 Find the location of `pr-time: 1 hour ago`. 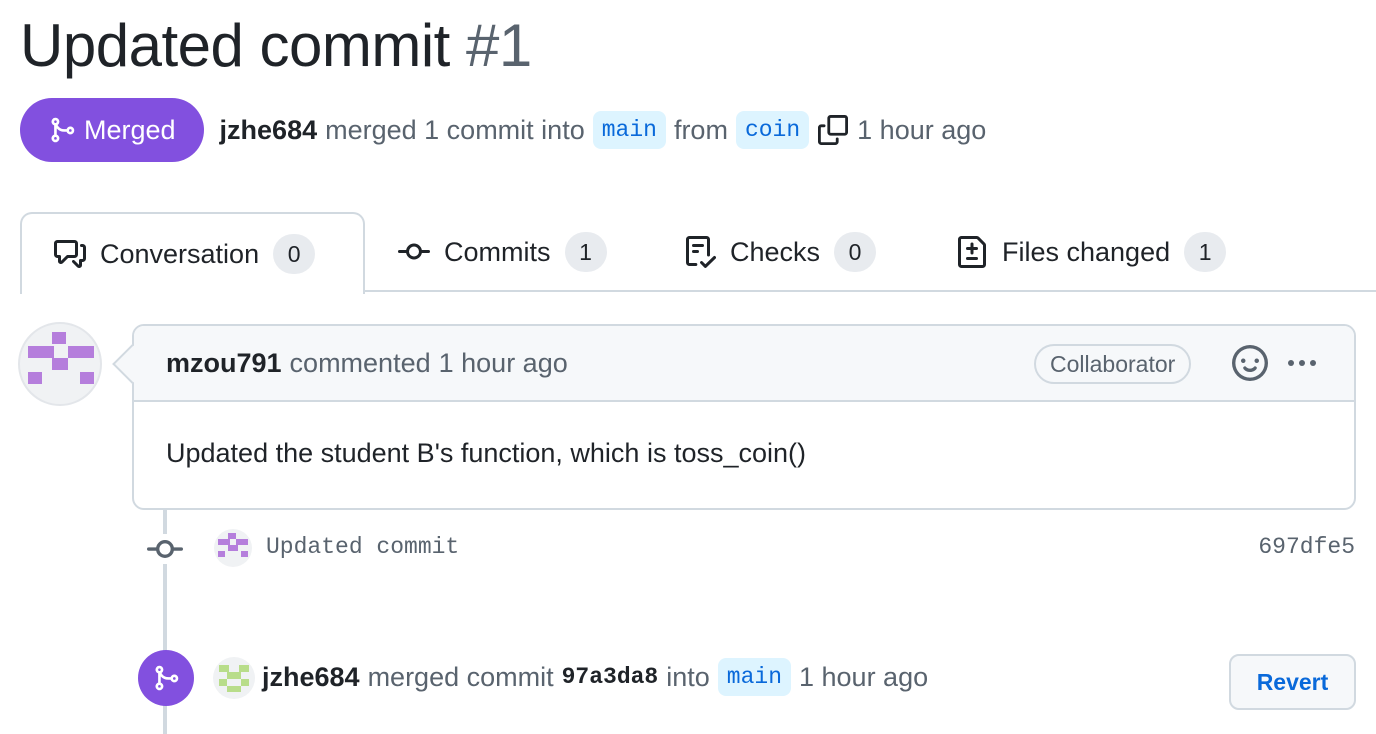

pr-time: 1 hour ago is located at coordinates (922, 129).